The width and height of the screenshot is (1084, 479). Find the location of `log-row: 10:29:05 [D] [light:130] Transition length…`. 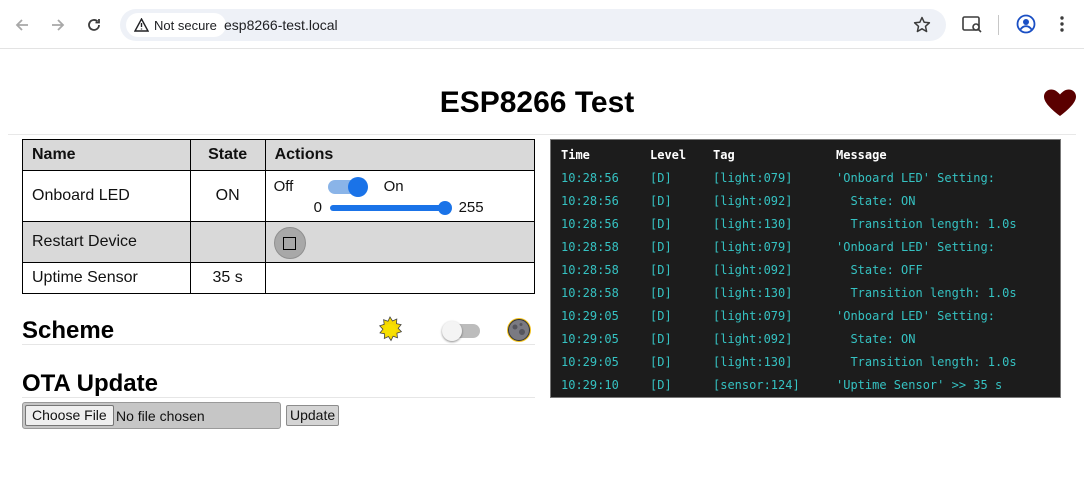

log-row: 10:29:05 [D] [light:130] Transition length… is located at coordinates (806, 362).